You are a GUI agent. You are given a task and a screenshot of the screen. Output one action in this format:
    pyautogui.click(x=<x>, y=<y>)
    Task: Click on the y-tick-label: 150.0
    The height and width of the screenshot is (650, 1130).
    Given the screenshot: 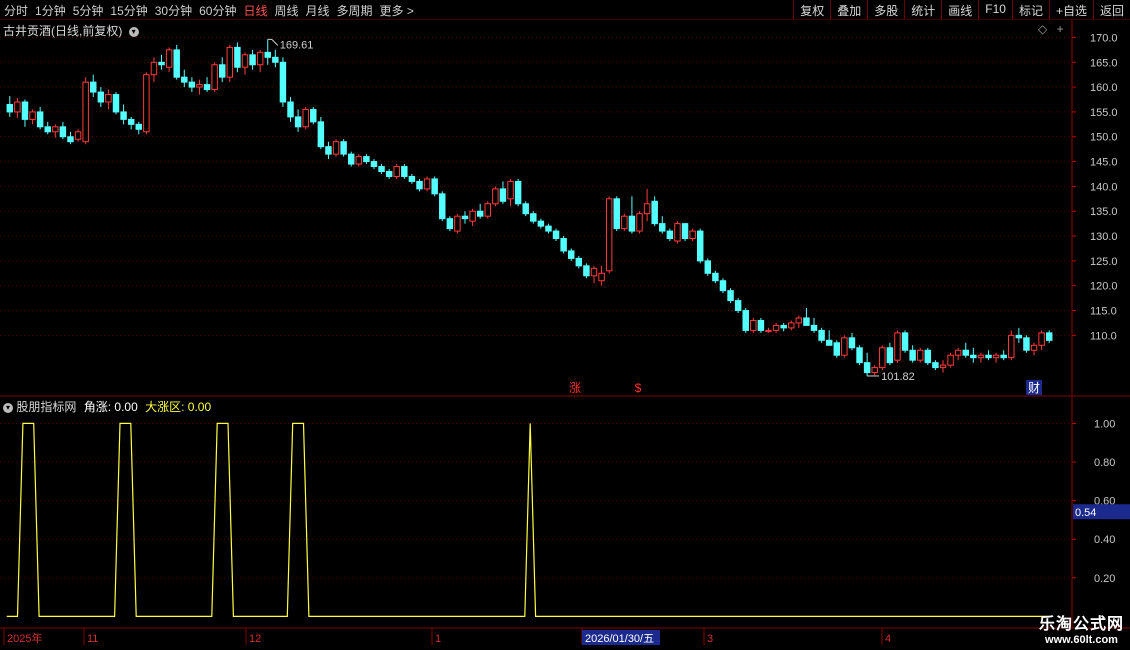 What is the action you would take?
    pyautogui.click(x=1104, y=138)
    